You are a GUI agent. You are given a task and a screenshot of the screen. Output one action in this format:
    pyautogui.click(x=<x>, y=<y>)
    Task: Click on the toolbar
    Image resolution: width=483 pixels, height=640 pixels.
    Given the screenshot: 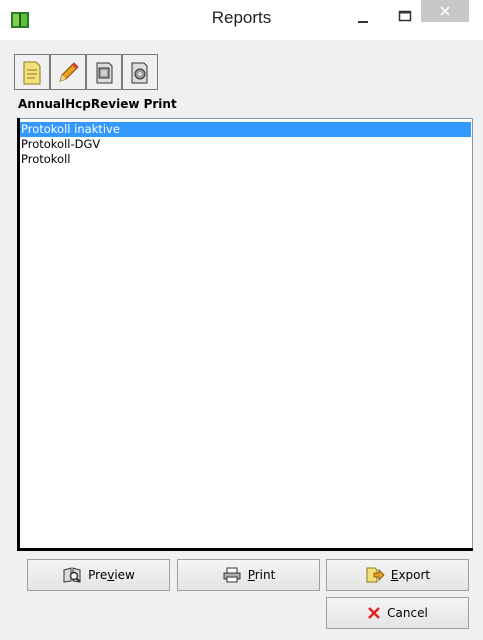 What is the action you would take?
    pyautogui.click(x=104, y=72)
    